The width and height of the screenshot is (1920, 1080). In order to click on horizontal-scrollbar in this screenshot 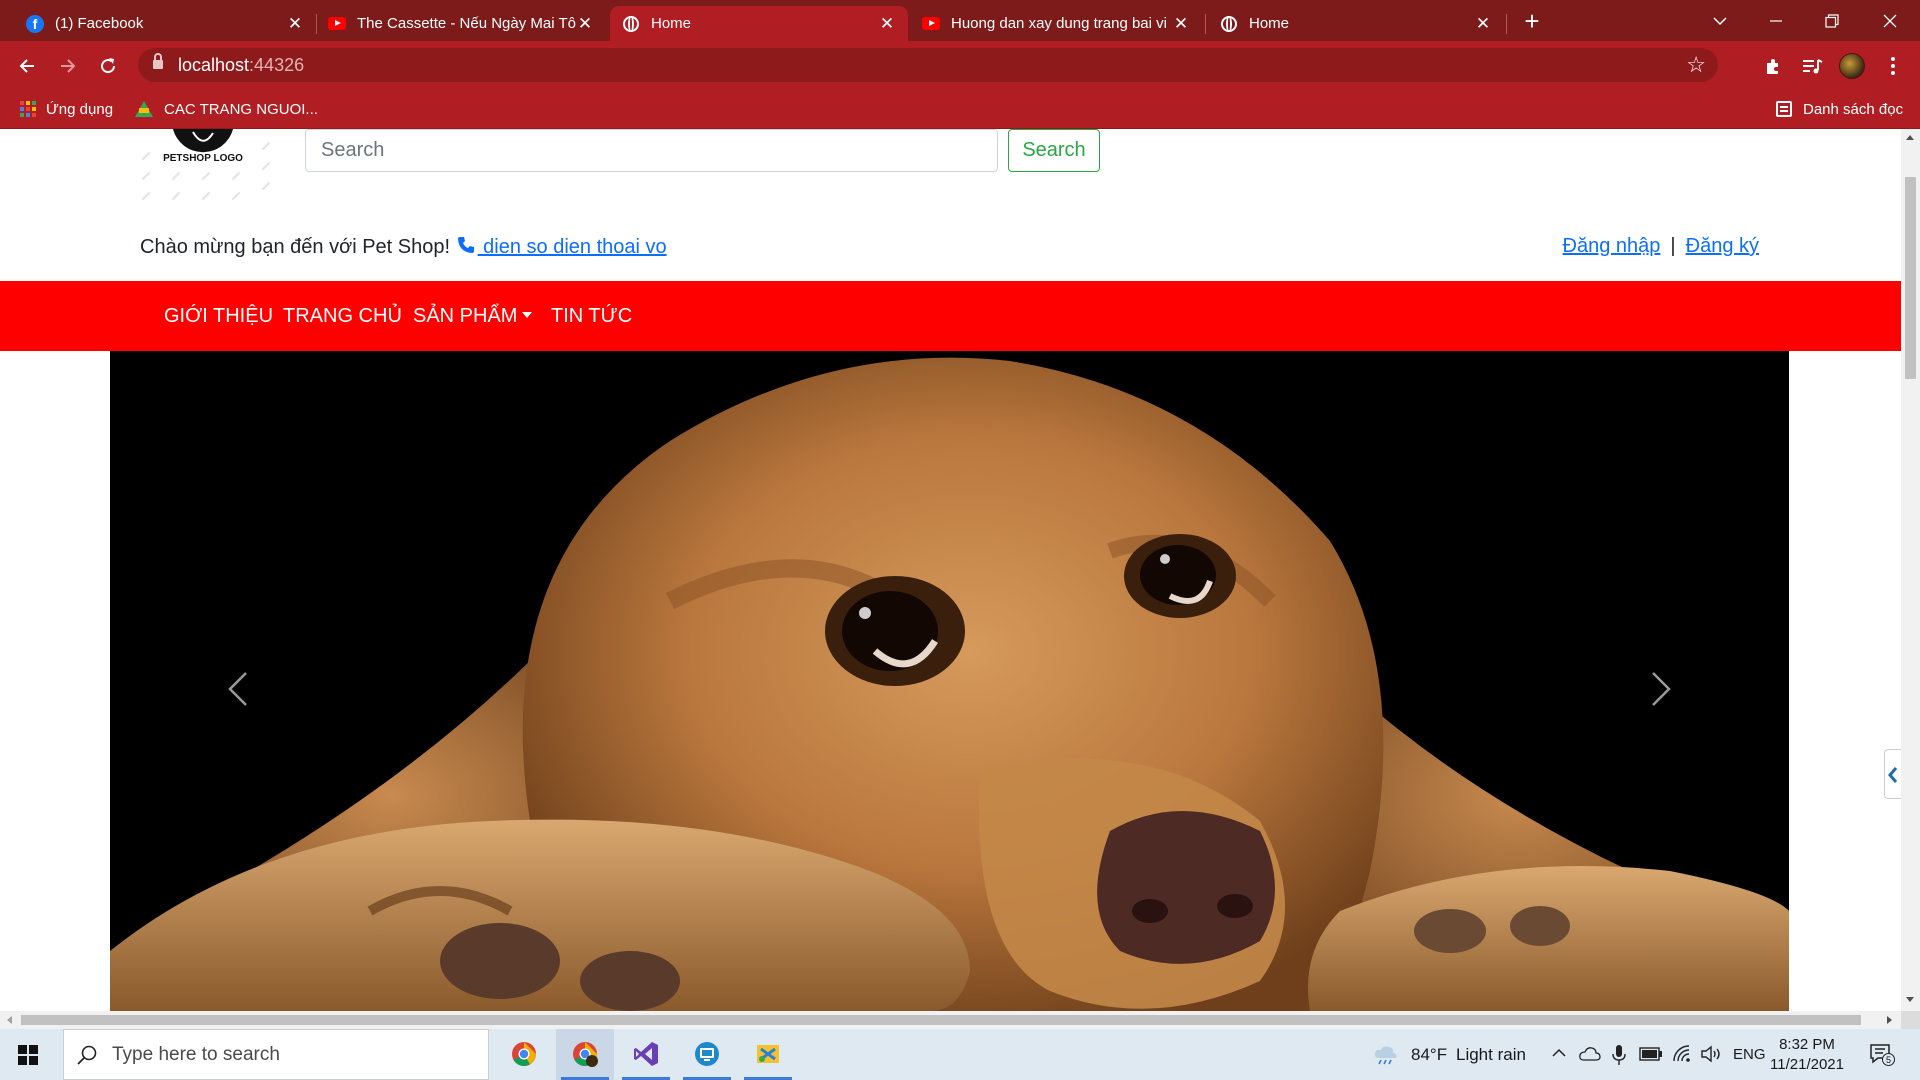, I will do `click(950, 1020)`.